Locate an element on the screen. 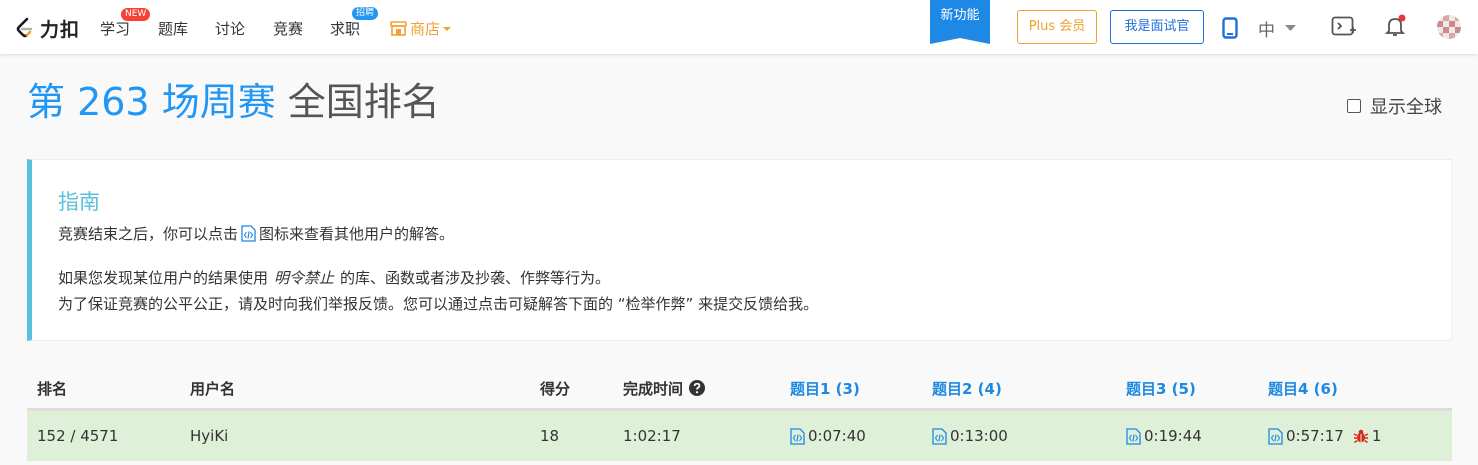 The height and width of the screenshot is (465, 1478). header-finish-time: 完成时间 is located at coordinates (664, 388).